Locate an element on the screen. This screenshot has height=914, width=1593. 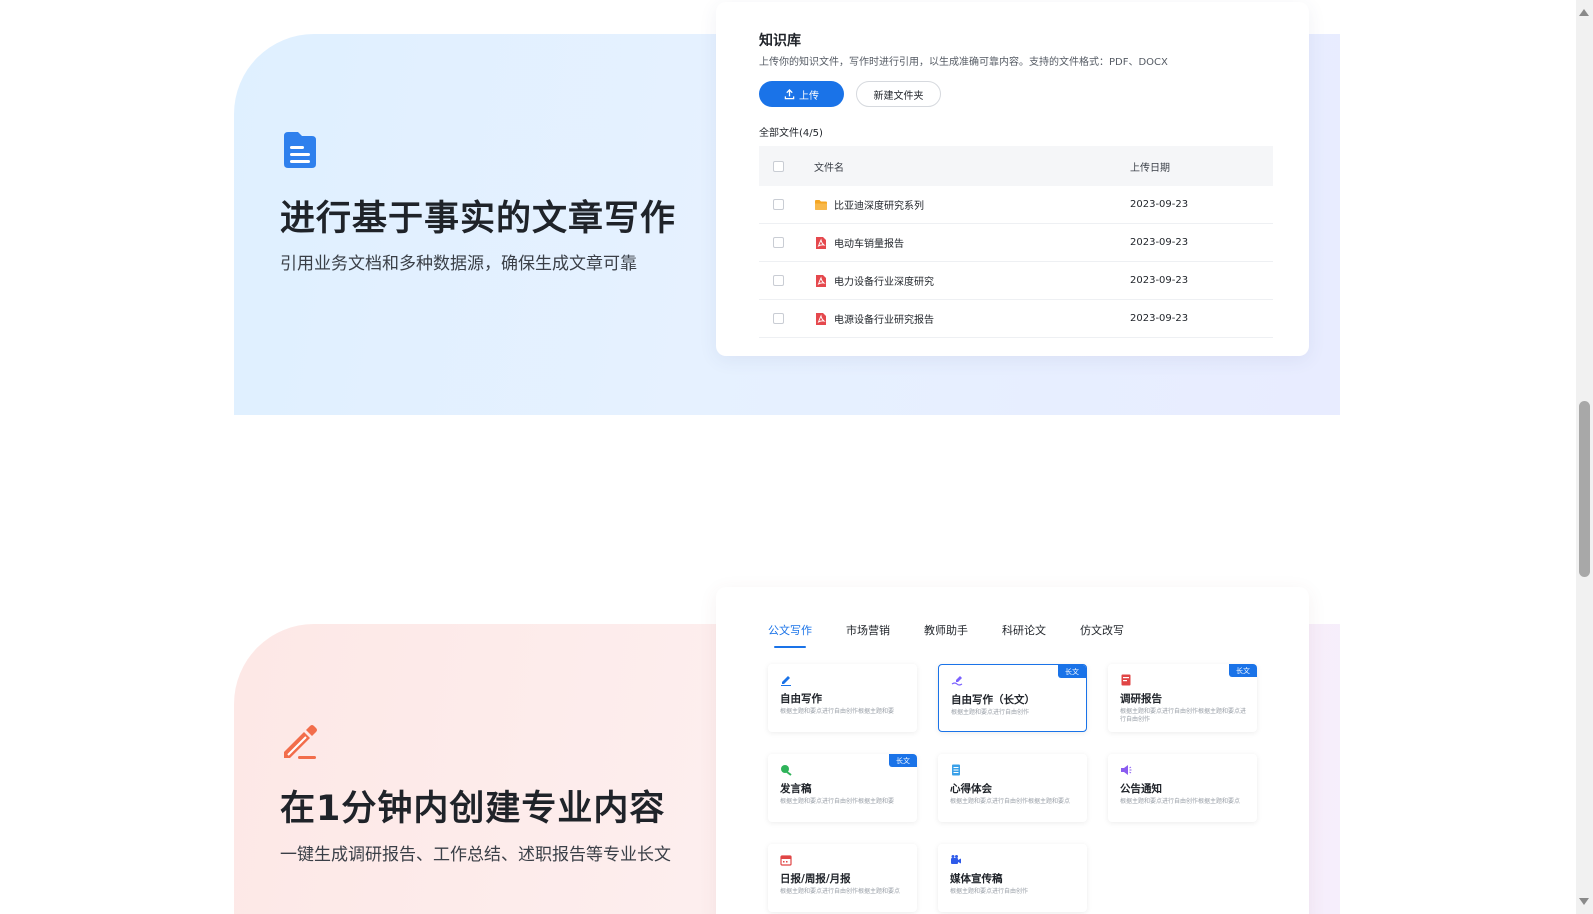
file-name: 电力设备行业深度研究 is located at coordinates (884, 282).